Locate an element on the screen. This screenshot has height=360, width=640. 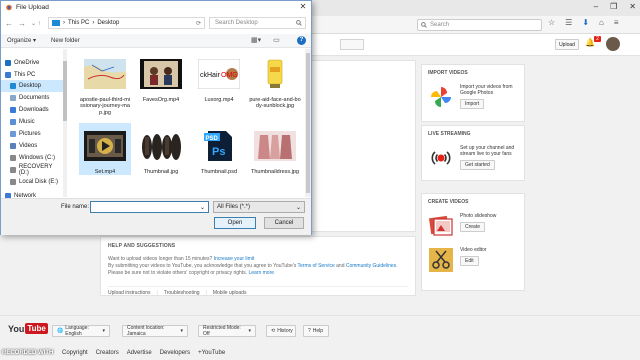
nav-item: Windows (C:) is located at coordinates (32, 158).